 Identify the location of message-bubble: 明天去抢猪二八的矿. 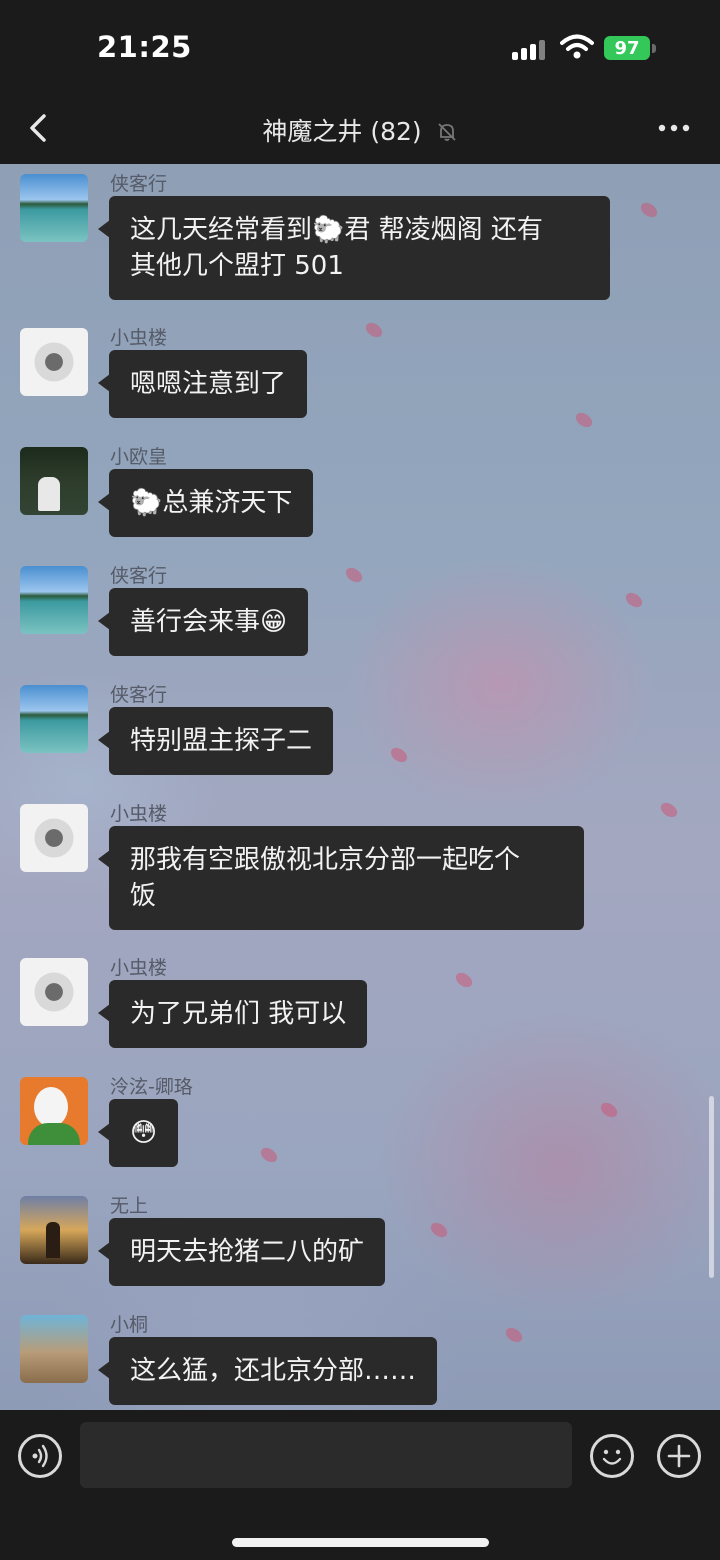
(241, 1252).